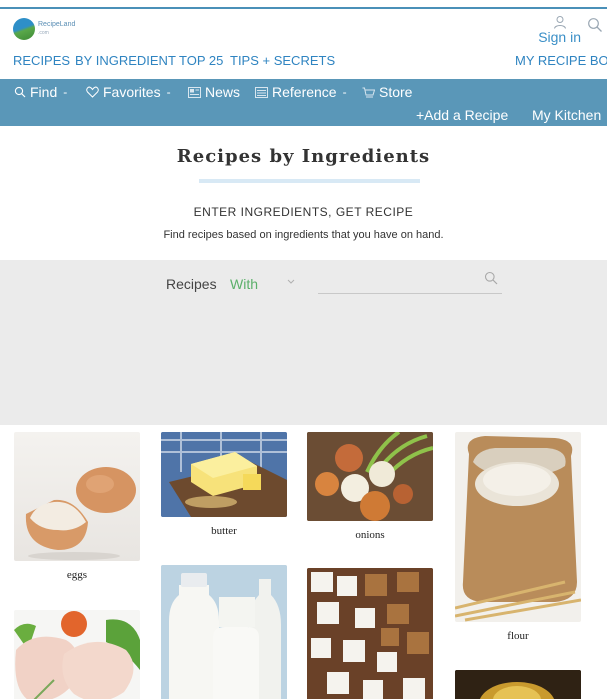 The image size is (607, 699). I want to click on nav-reference-label: Reference, so click(304, 92).